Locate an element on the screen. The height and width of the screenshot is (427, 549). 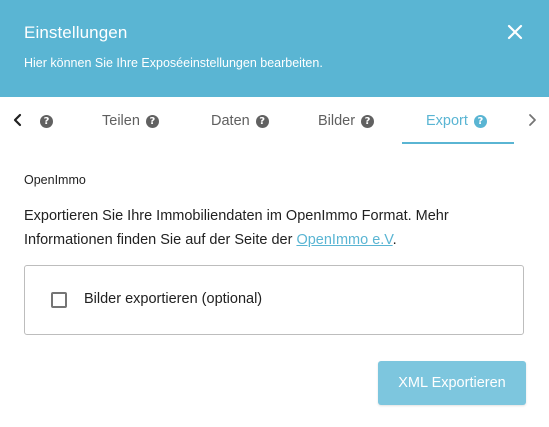
export-images-checkbox is located at coordinates (59, 300).